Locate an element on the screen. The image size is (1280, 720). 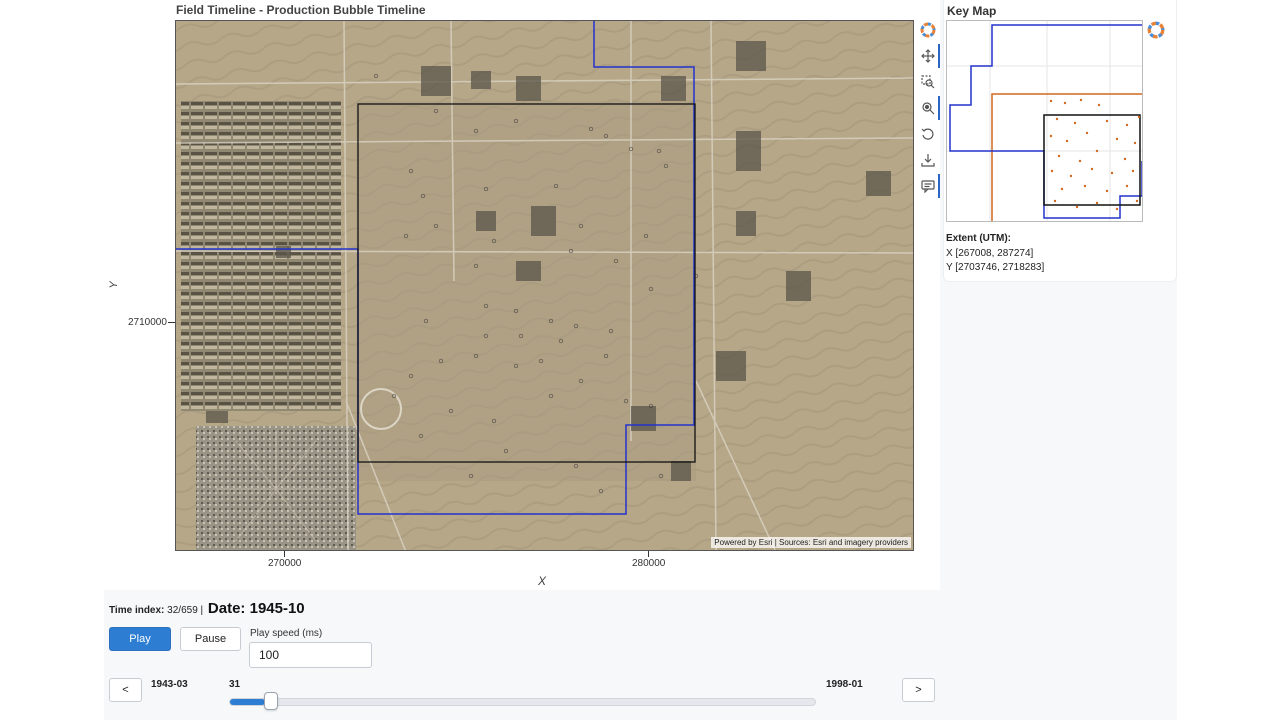
save-icon is located at coordinates (928, 160).